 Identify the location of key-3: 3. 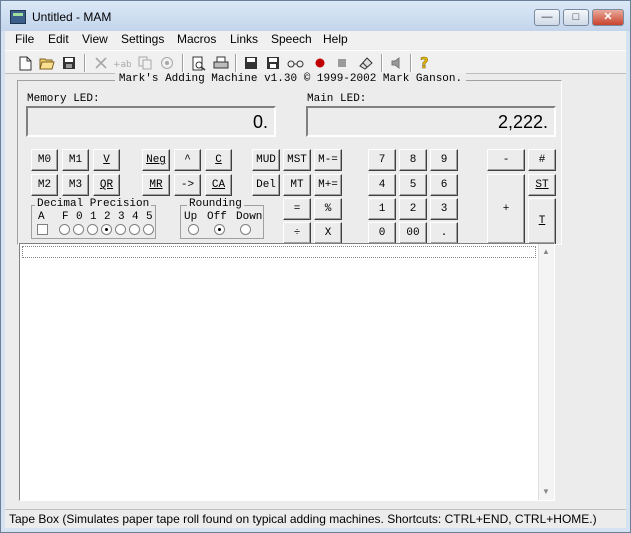
(444, 209).